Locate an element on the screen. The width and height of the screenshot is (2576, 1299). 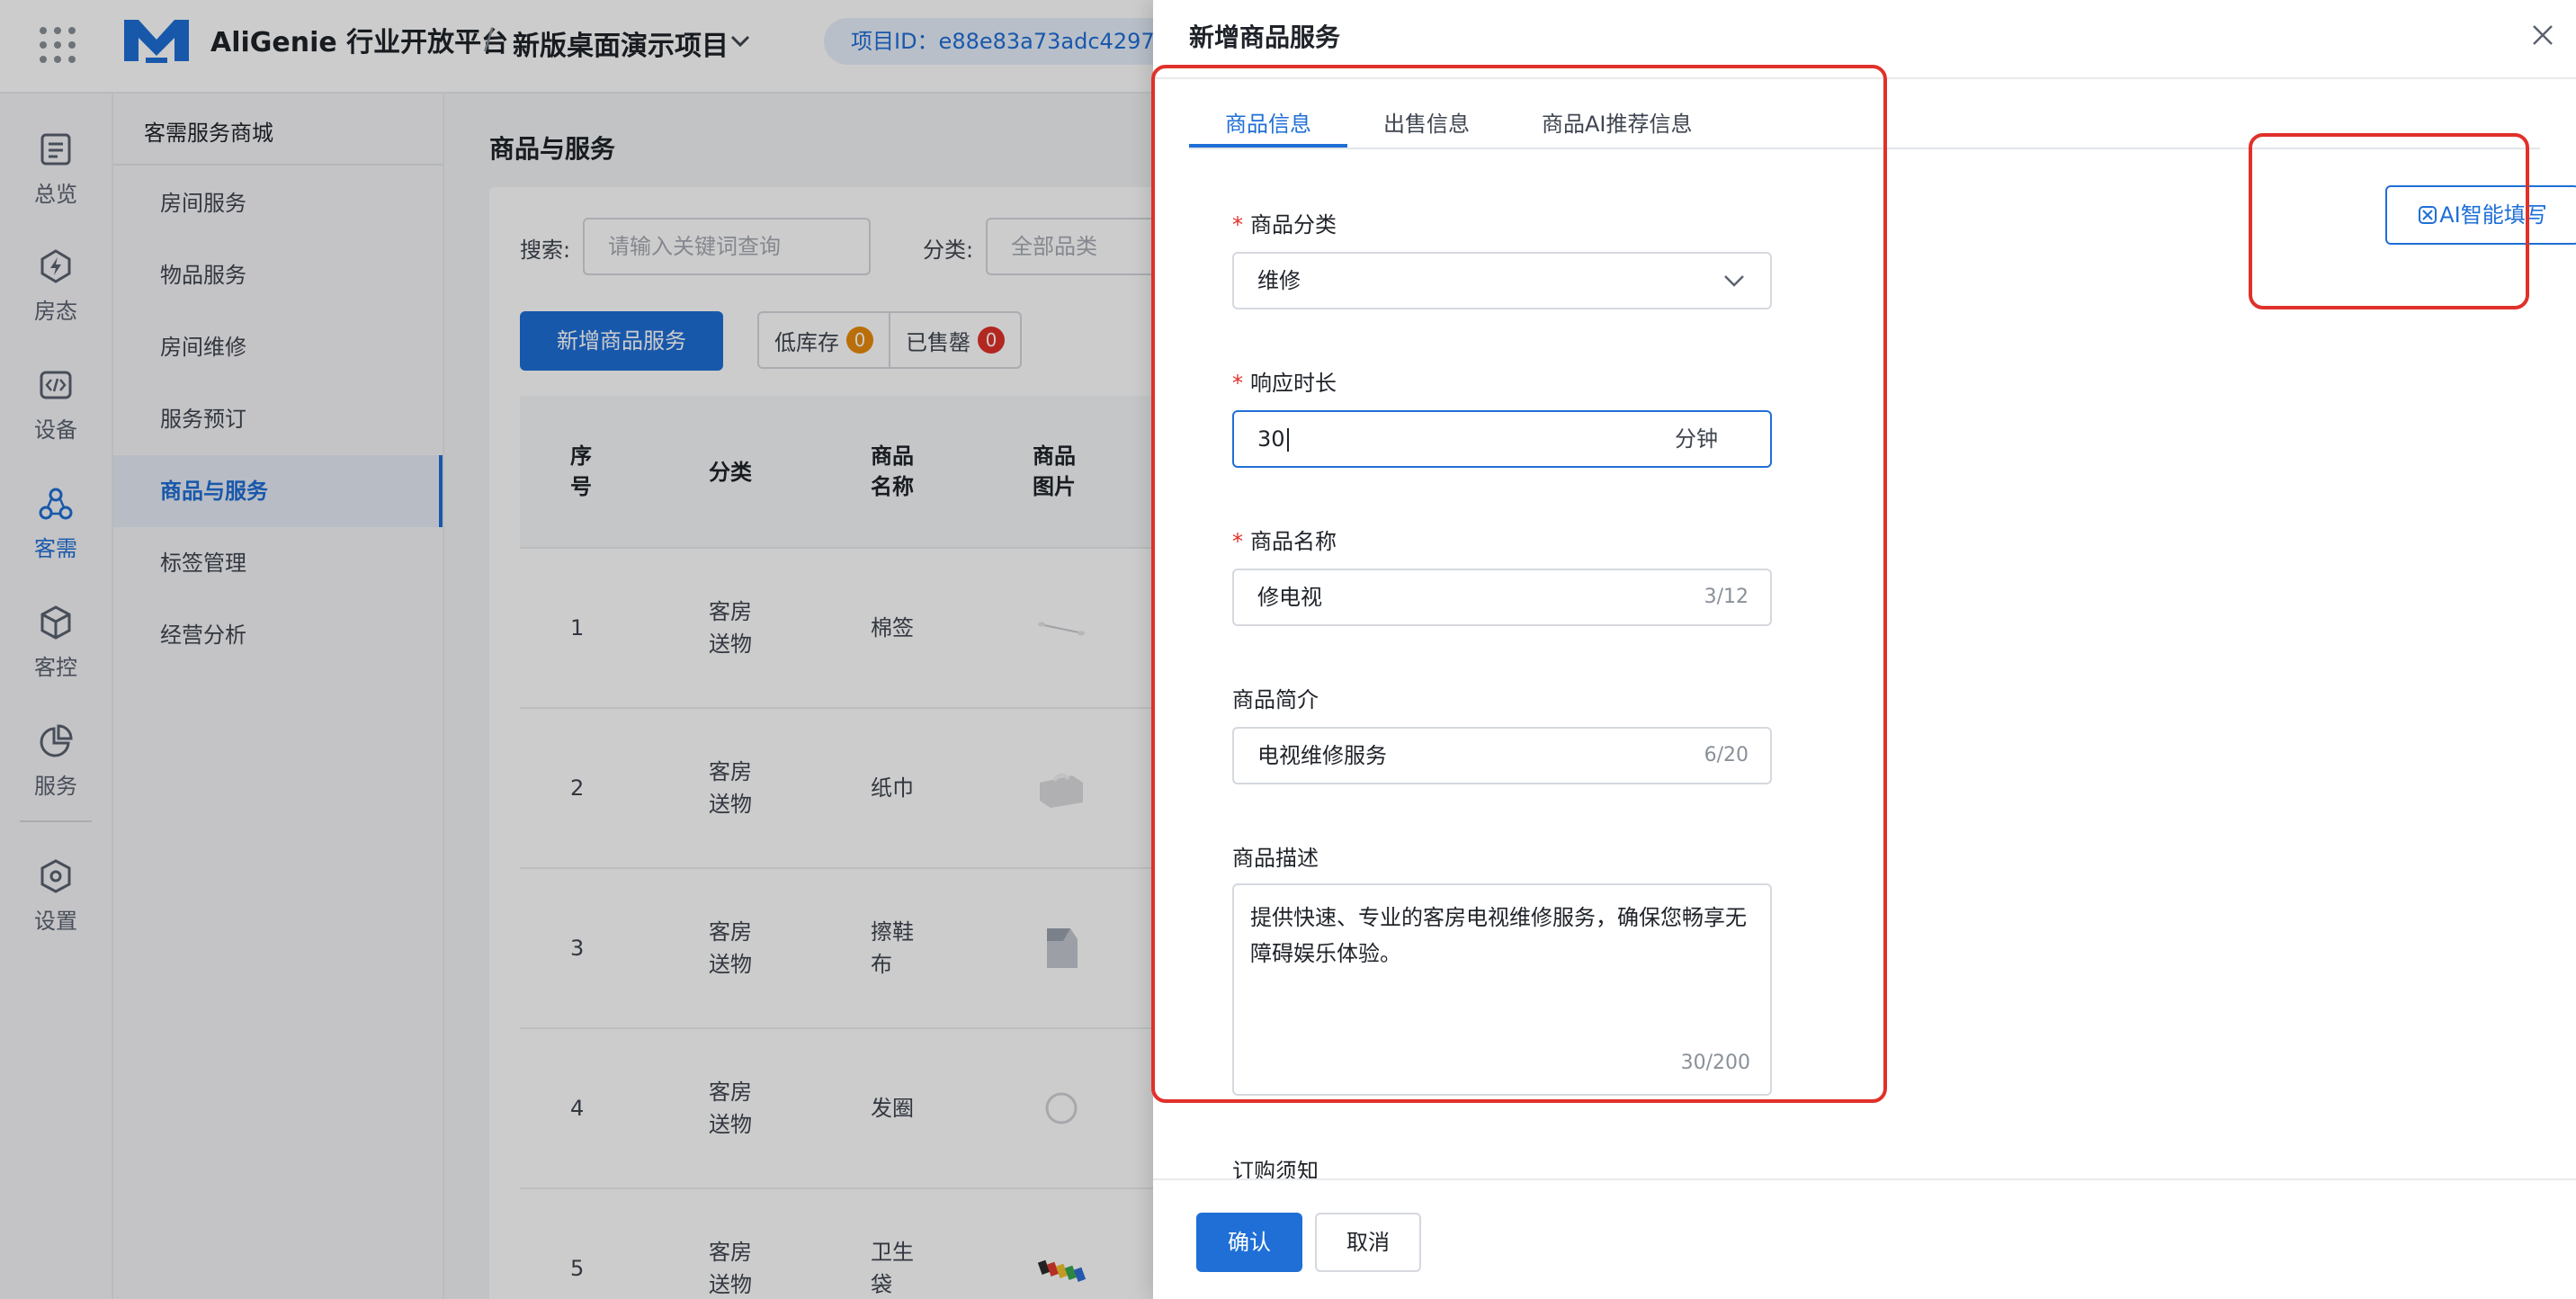
annotation-highlight-ai-button is located at coordinates (2389, 221).